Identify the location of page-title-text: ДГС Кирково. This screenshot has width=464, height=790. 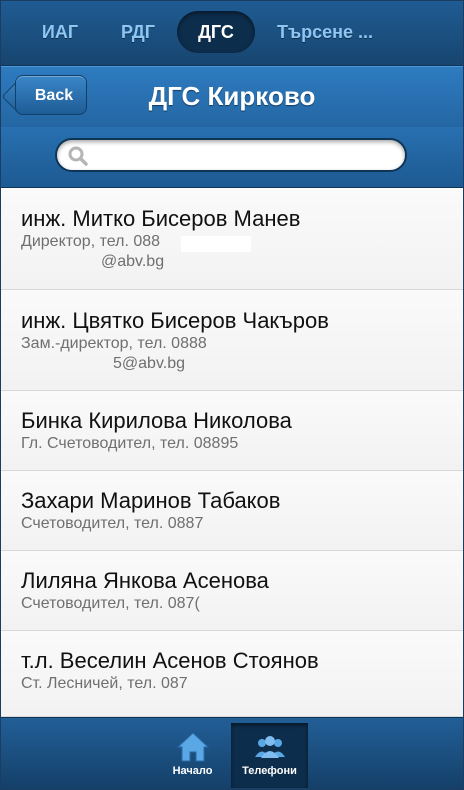
(232, 96).